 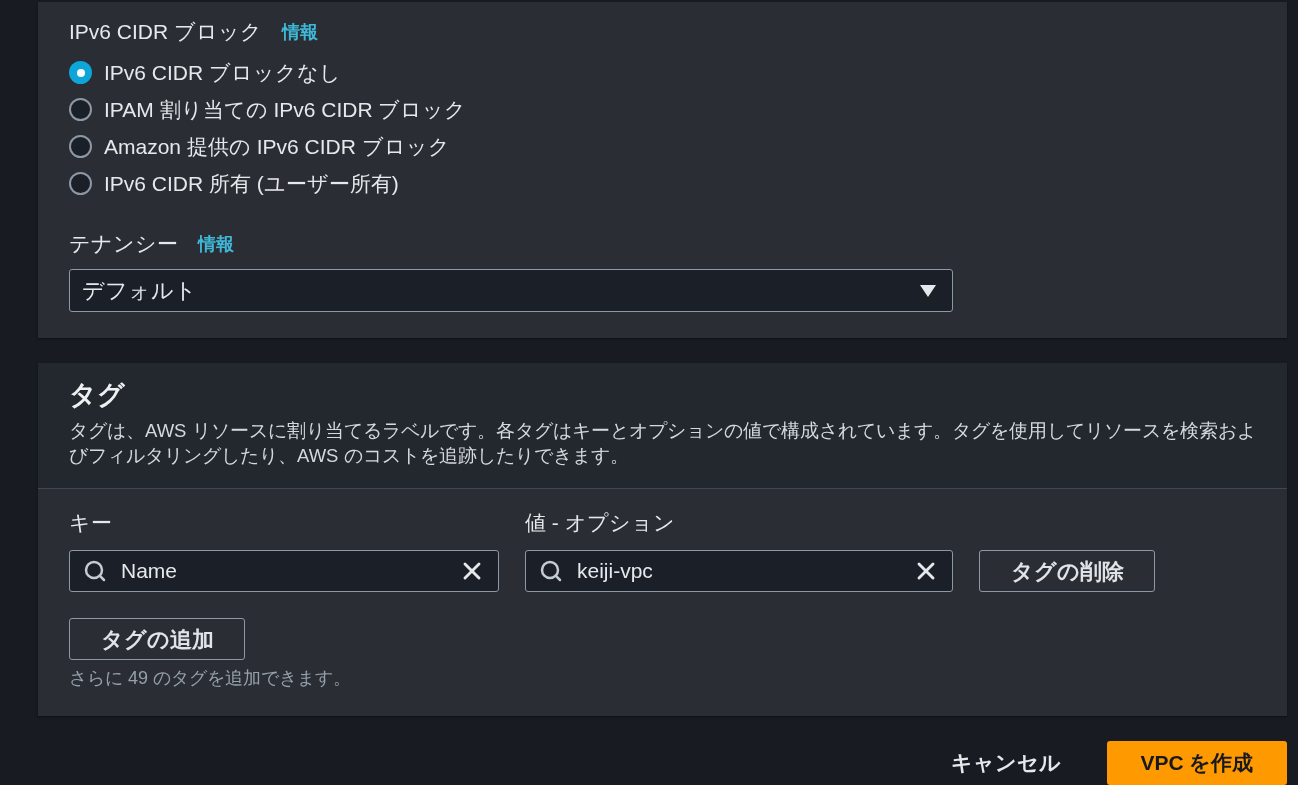 I want to click on remove-tag-button: タグの削除, so click(x=1067, y=571).